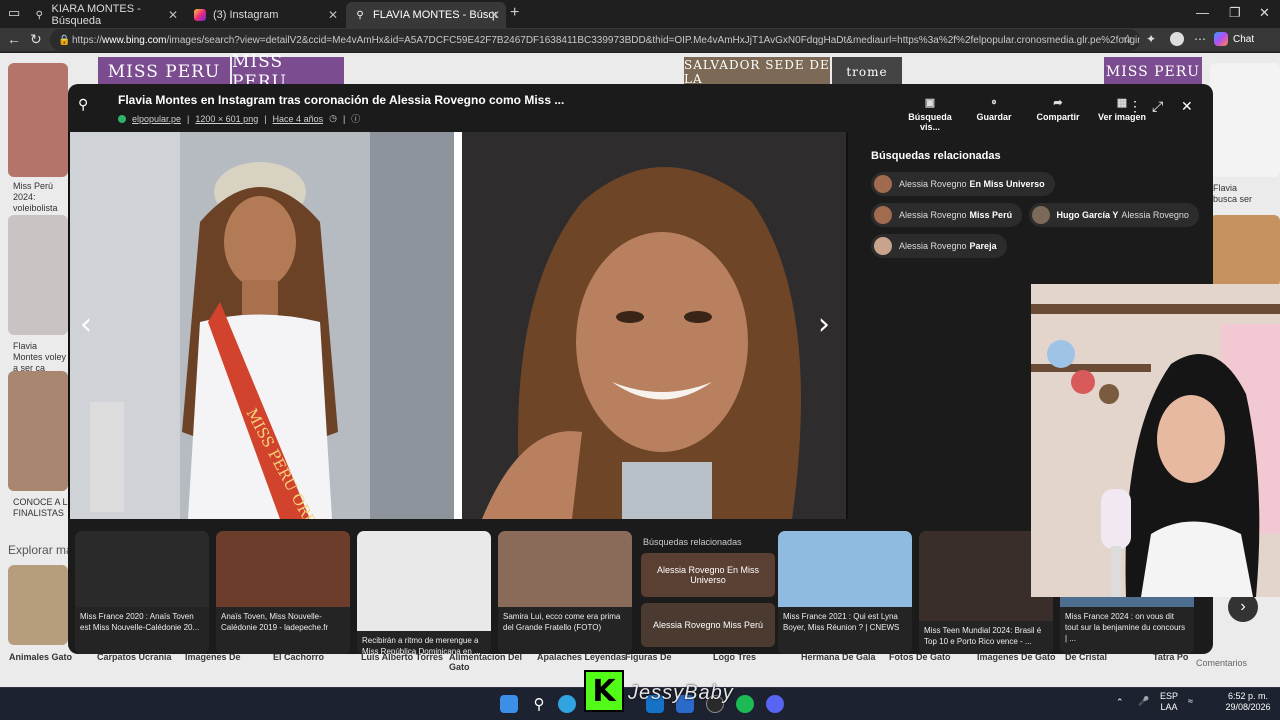  I want to click on related-chip: Hugo García Y Alessia Rovegno, so click(1113, 215).